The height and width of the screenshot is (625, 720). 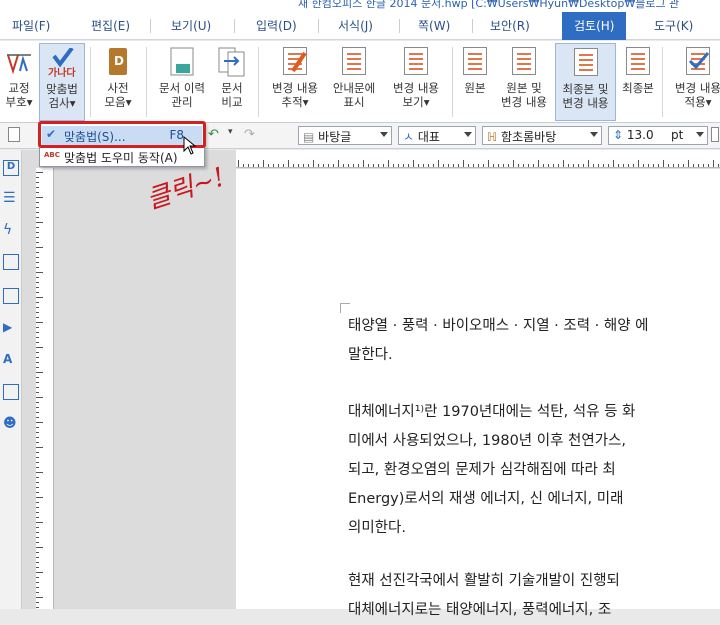 I want to click on final-and-changes-button: 최종본 및 변경 내용, so click(x=585, y=82).